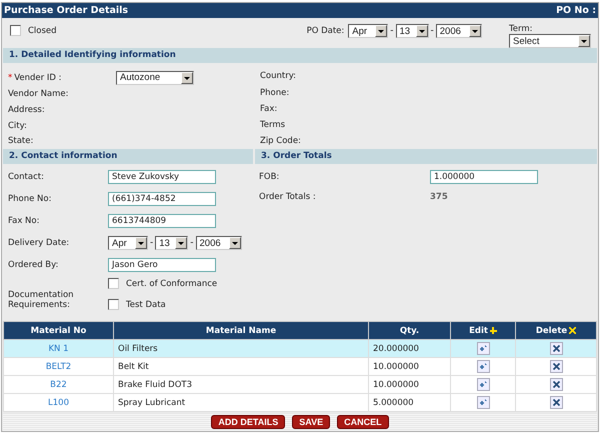 This screenshot has height=435, width=600. Describe the element at coordinates (576, 10) in the screenshot. I see `po-number-label: PO No :` at that location.